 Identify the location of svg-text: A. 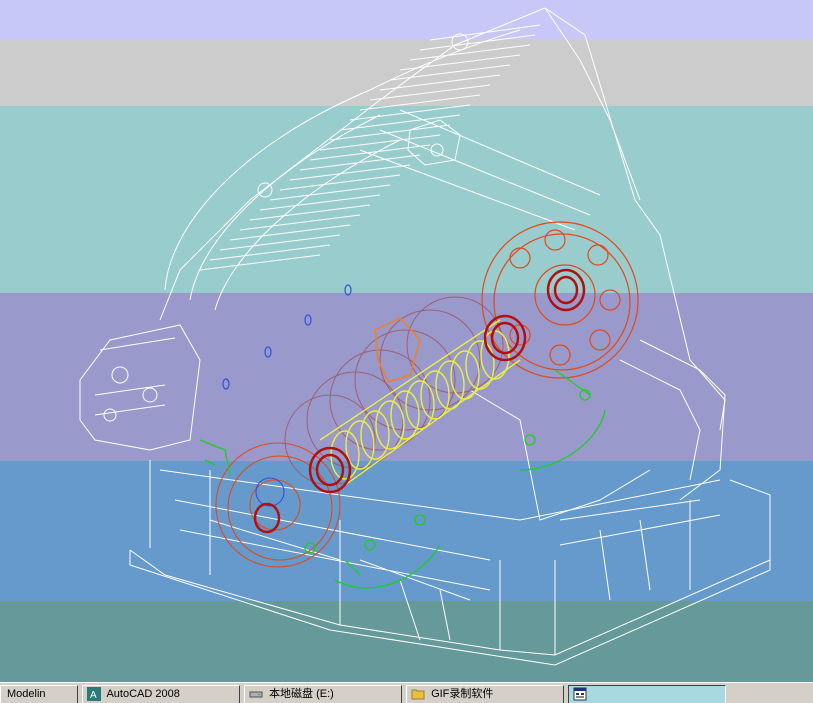
(93, 695).